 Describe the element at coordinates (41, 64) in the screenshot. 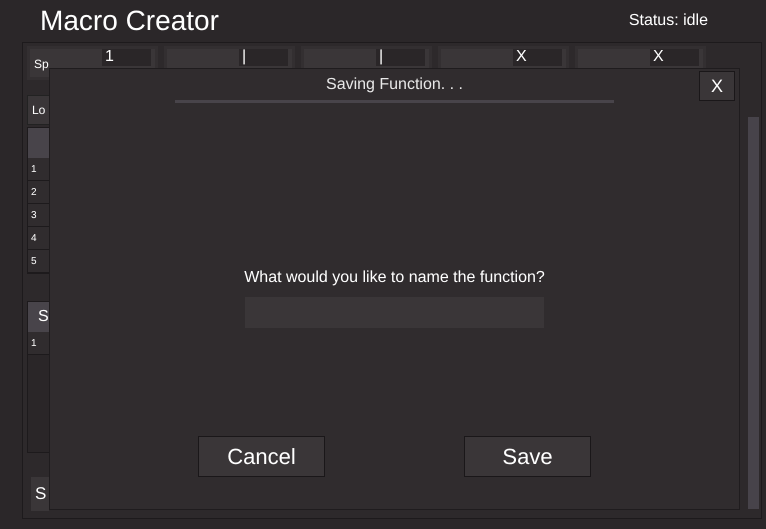

I see `field-label: Sp` at that location.